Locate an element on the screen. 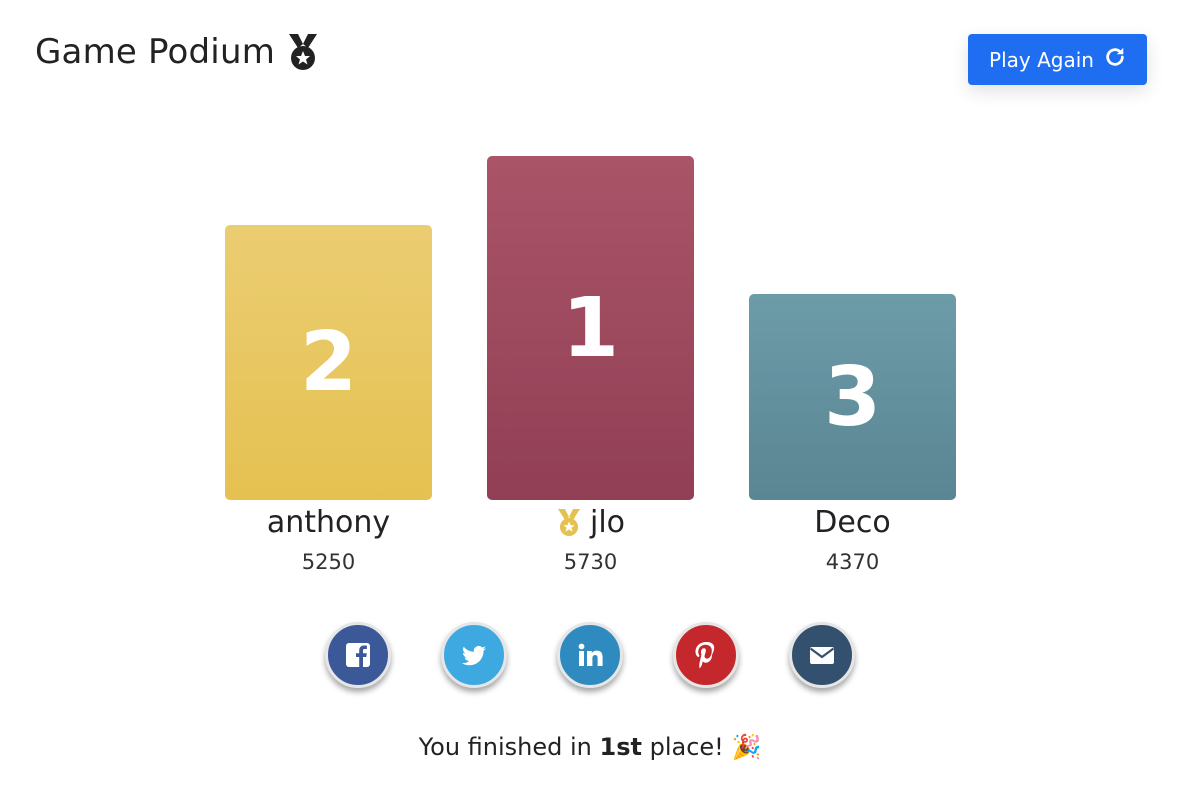 Image resolution: width=1200 pixels, height=802 pixels. player-name-second: anthony is located at coordinates (328, 522).